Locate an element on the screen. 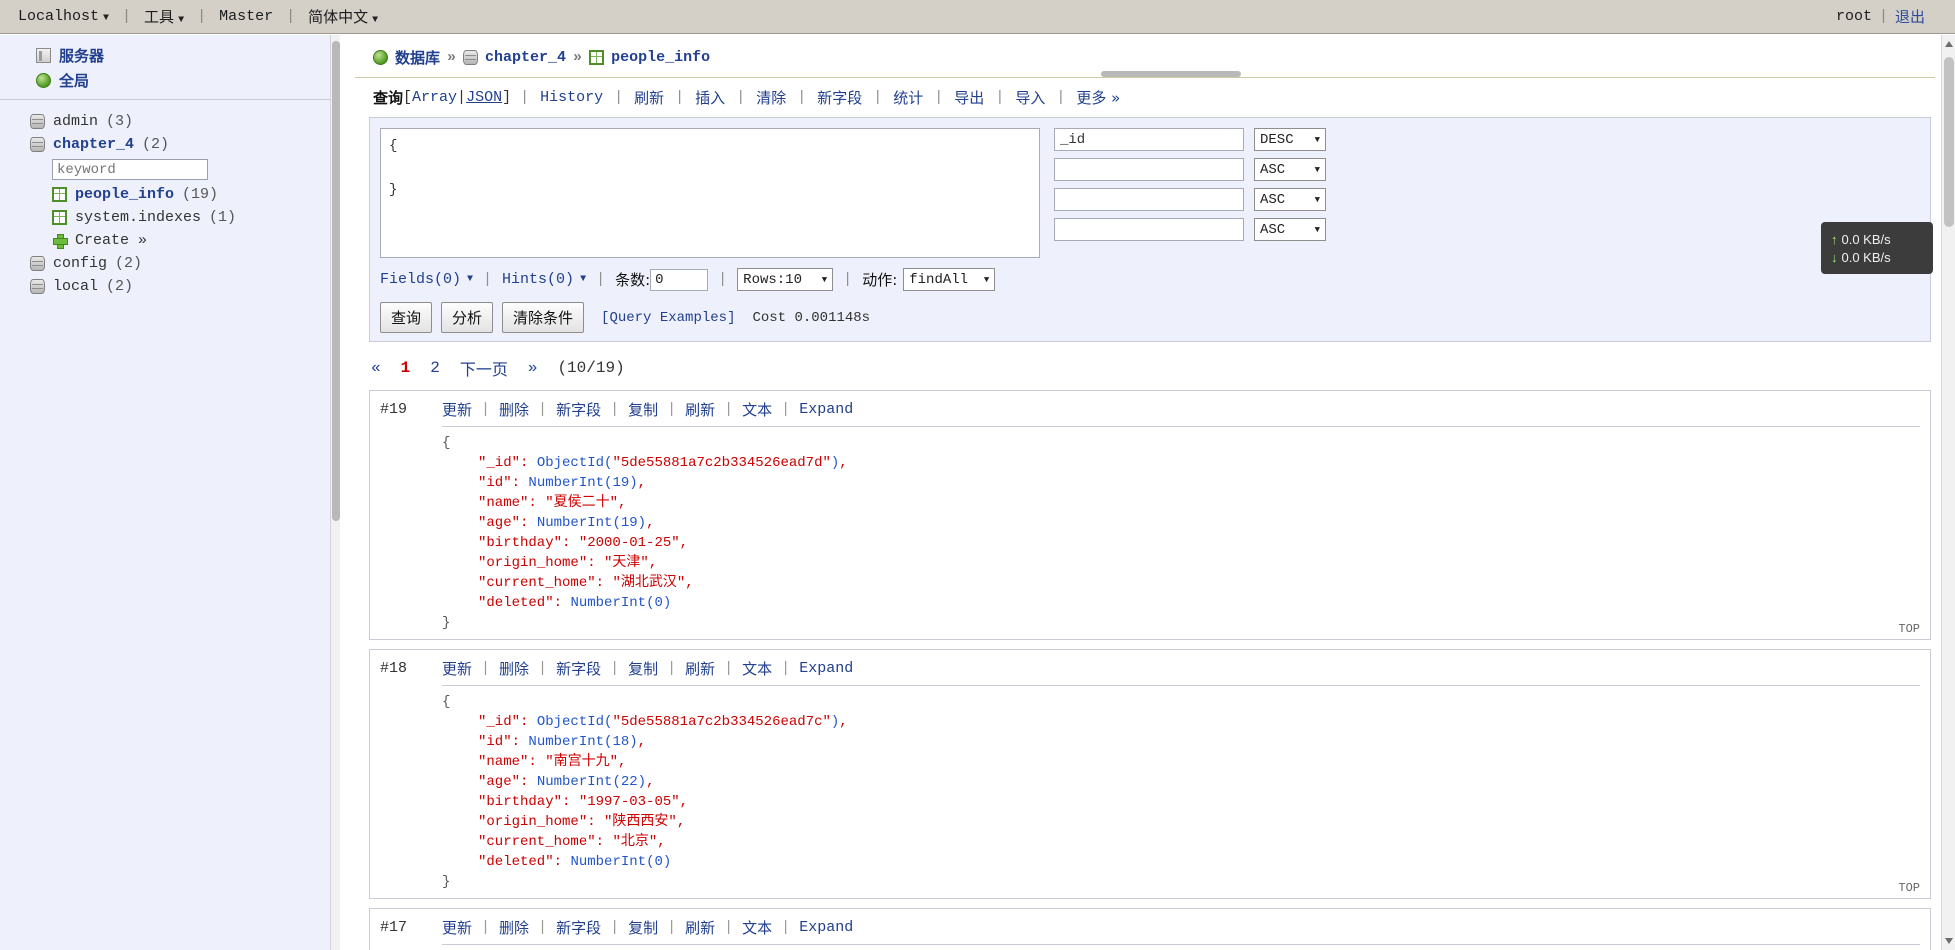 The width and height of the screenshot is (1955, 950). sidebar-item-admin: admin (3) is located at coordinates (184, 121).